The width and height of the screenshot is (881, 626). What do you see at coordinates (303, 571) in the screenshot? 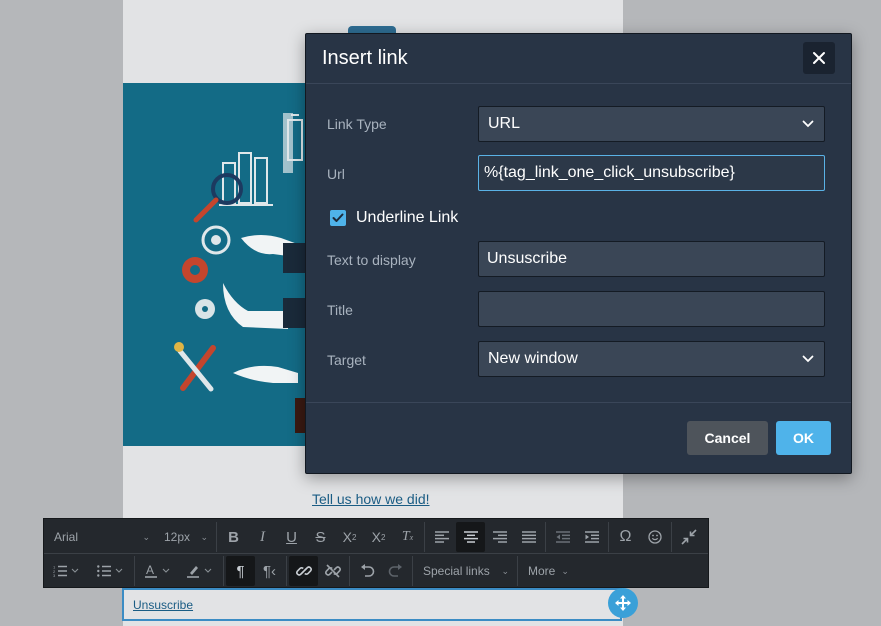
I see `link-icon` at bounding box center [303, 571].